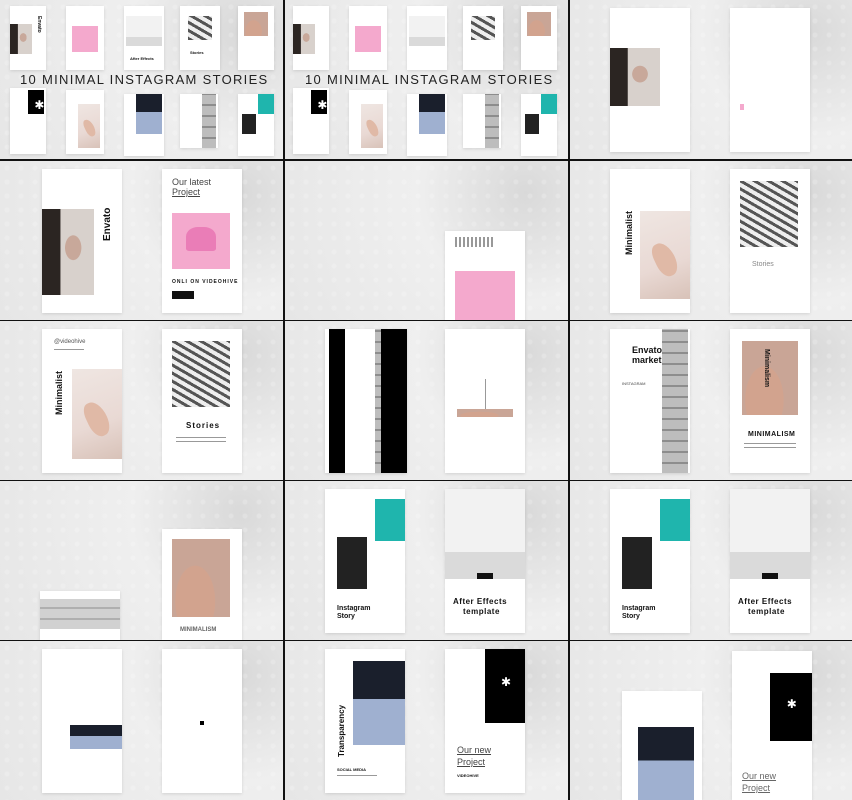 Image resolution: width=852 pixels, height=800 pixels. I want to click on story-card: MINIMALISM, so click(202, 584).